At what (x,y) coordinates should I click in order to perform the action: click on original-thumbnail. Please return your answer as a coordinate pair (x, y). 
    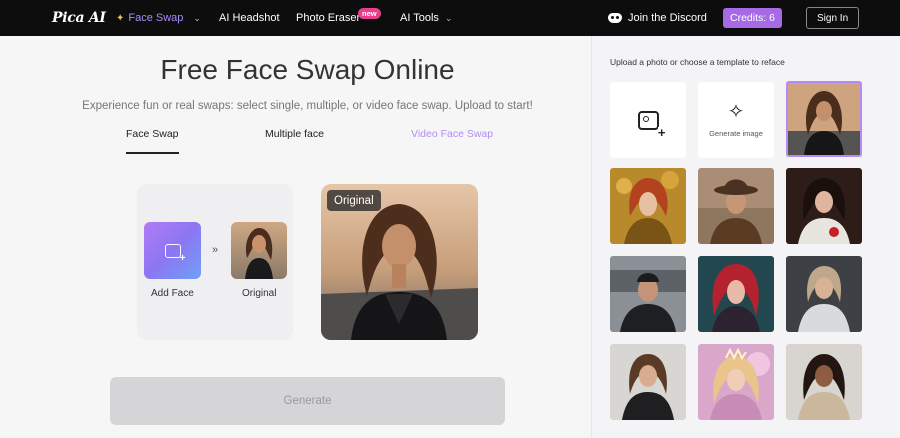
    Looking at the image, I should click on (259, 250).